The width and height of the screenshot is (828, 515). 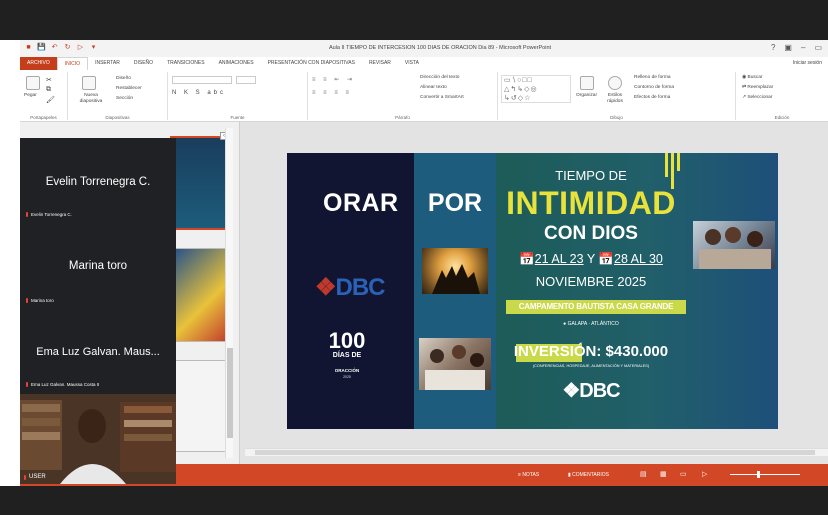 What do you see at coordinates (615, 83) in the screenshot?
I see `quick-styles-icon` at bounding box center [615, 83].